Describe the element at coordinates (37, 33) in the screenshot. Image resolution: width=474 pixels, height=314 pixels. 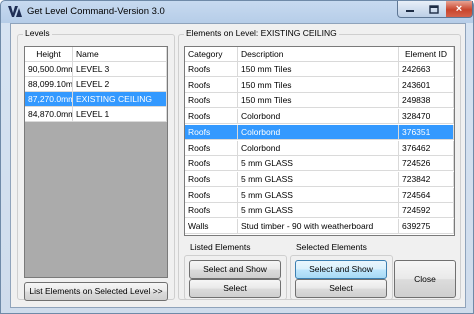
I see `levels-group-title: Levels` at that location.